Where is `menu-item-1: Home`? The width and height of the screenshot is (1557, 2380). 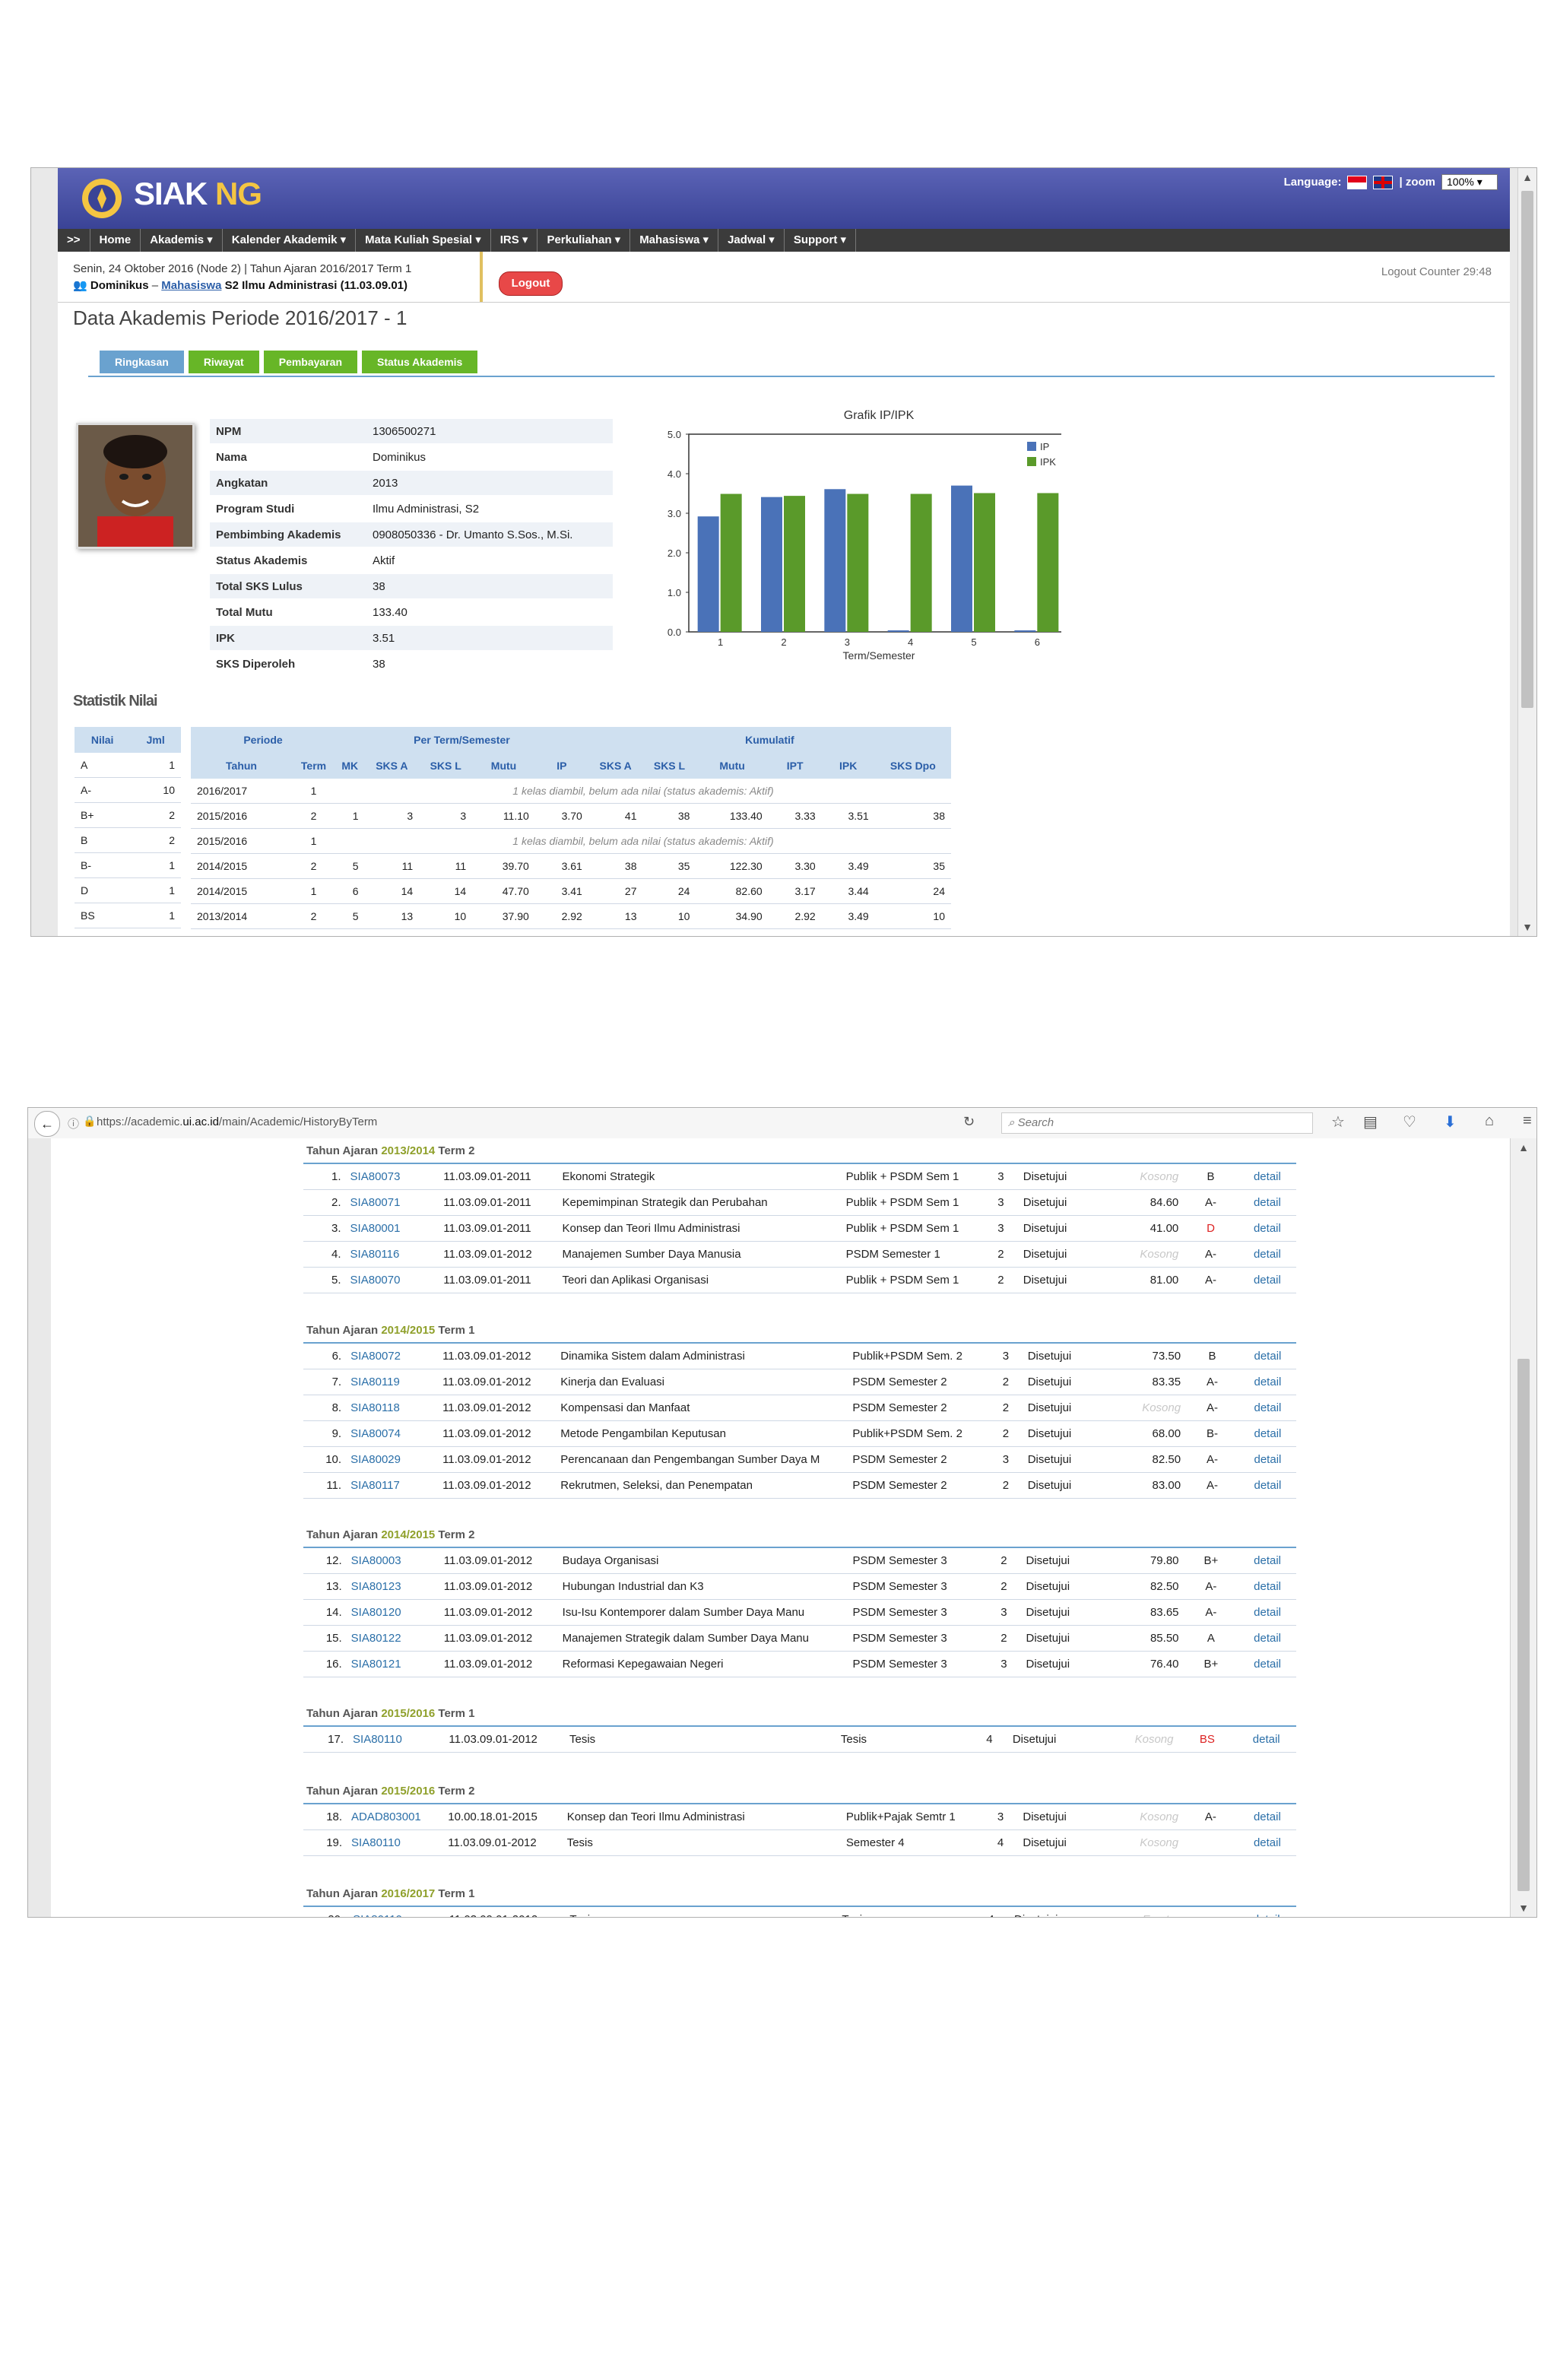 menu-item-1: Home is located at coordinates (115, 240).